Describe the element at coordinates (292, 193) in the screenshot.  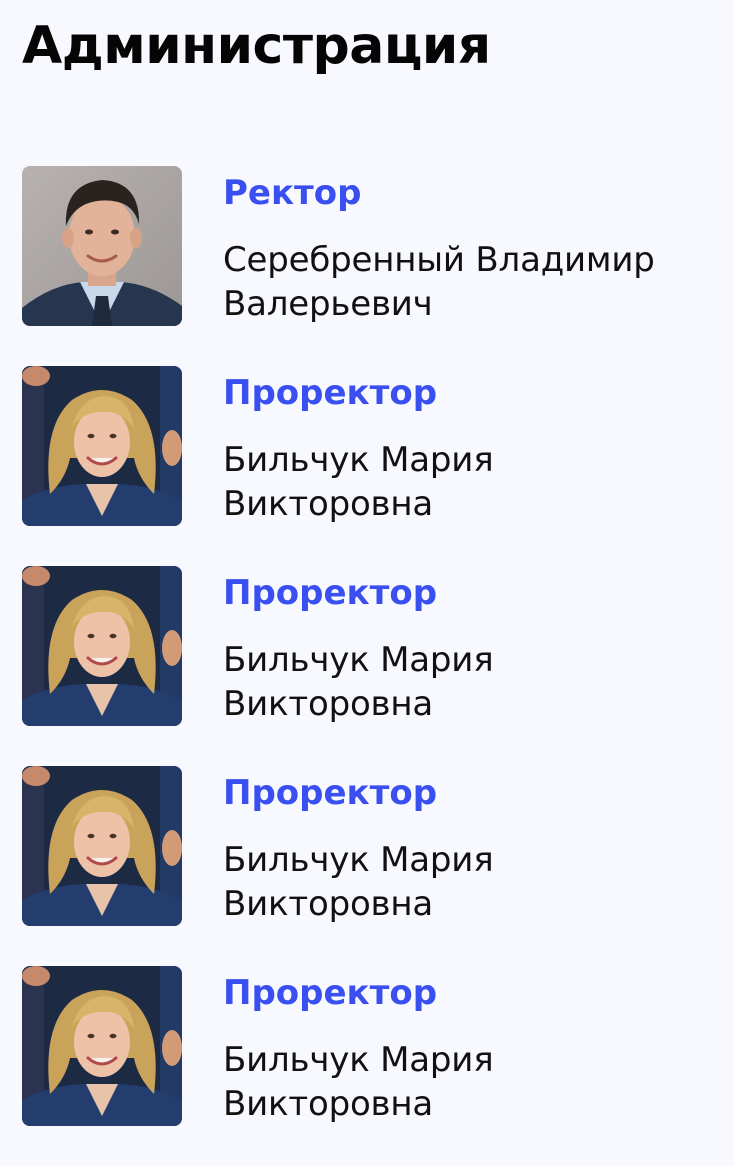
I see `staff-role: Ректор` at that location.